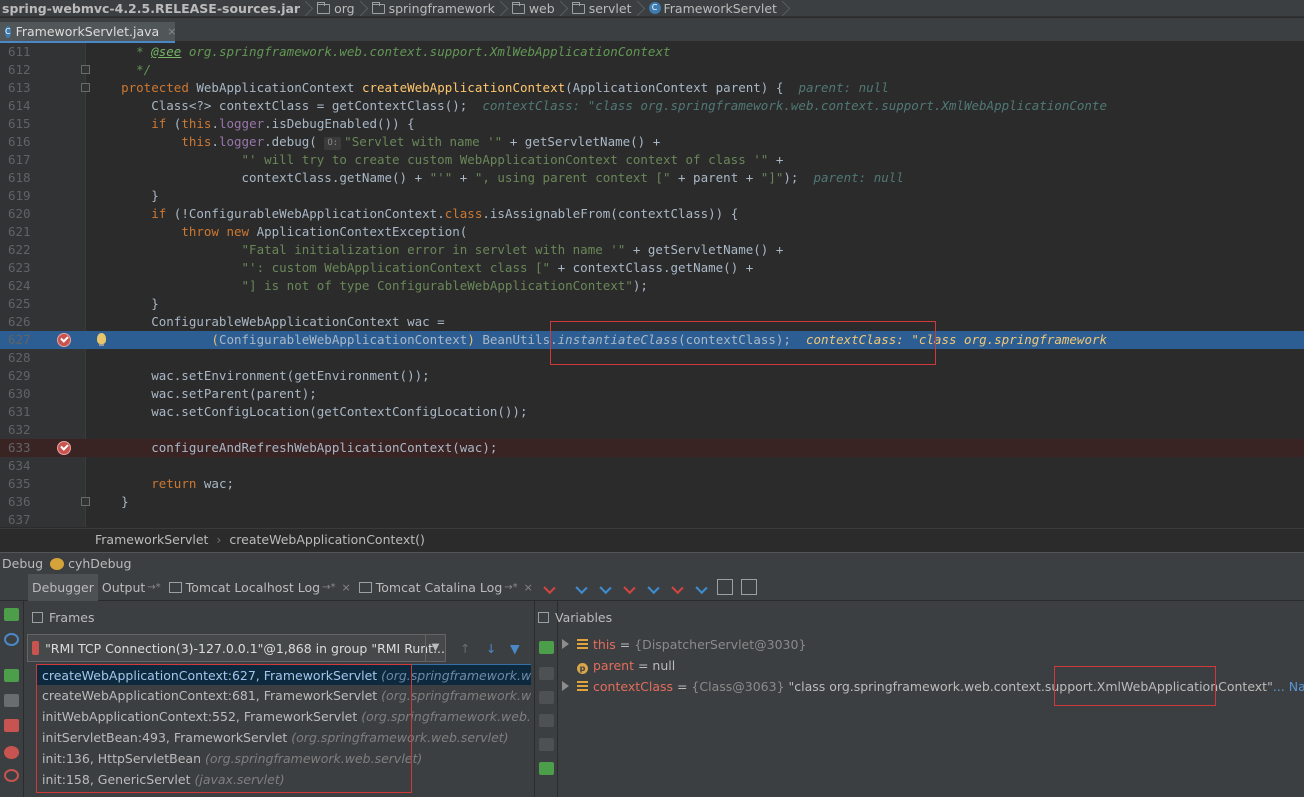 The image size is (1304, 797). Describe the element at coordinates (19, 501) in the screenshot. I see `line-number: 636` at that location.